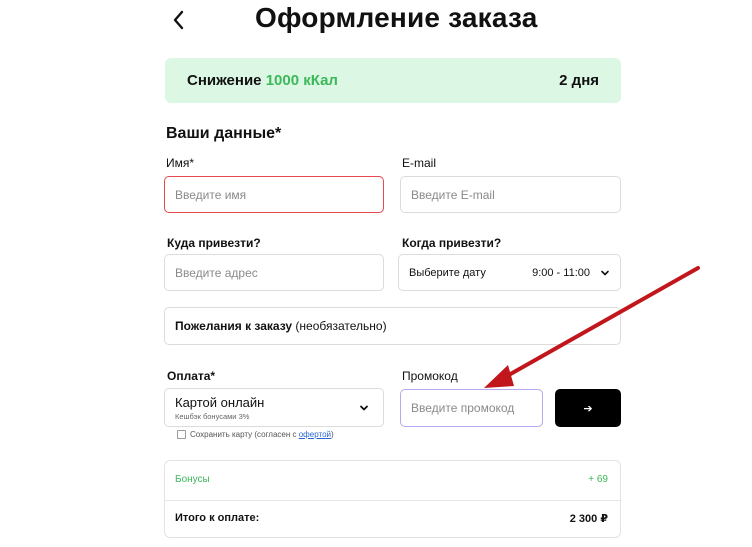  I want to click on save-card-checkbox, so click(181, 434).